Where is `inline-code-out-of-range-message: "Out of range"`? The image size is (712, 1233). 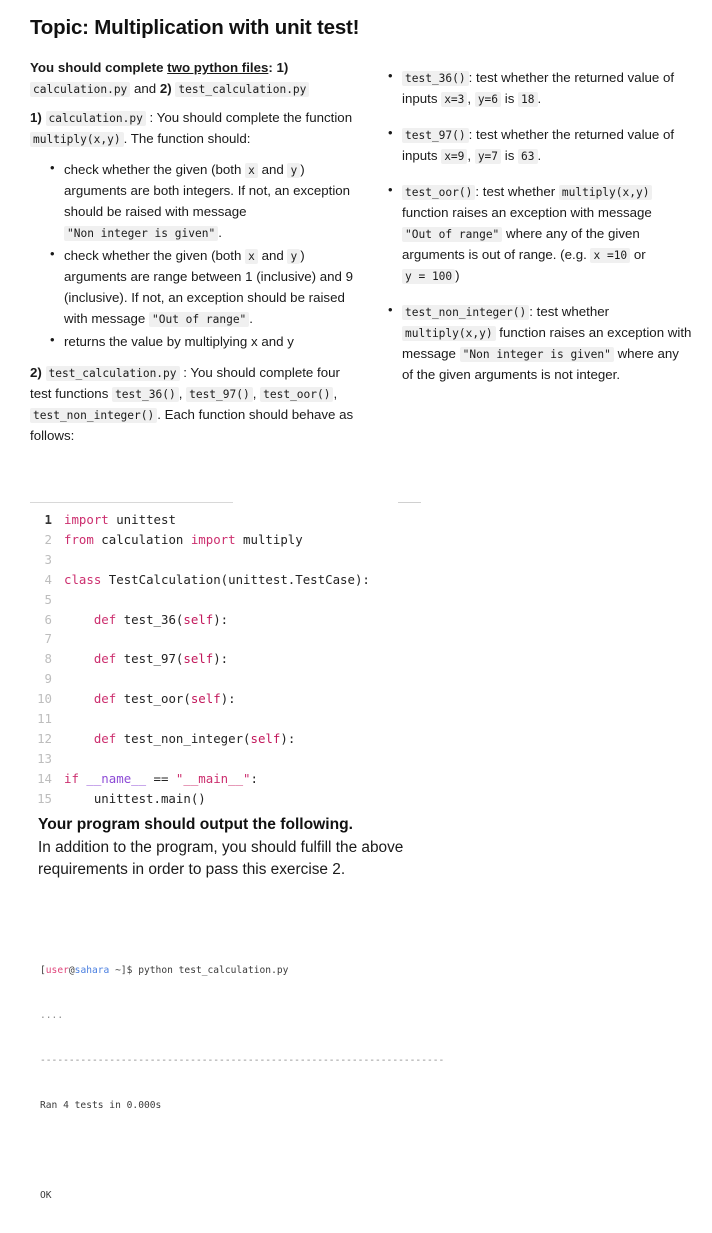 inline-code-out-of-range-message: "Out of range" is located at coordinates (199, 320).